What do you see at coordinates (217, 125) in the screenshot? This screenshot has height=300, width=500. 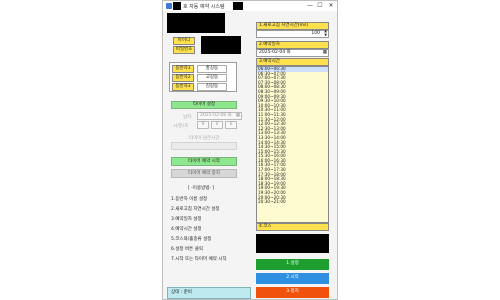 I see `timer-minute-field: 0` at bounding box center [217, 125].